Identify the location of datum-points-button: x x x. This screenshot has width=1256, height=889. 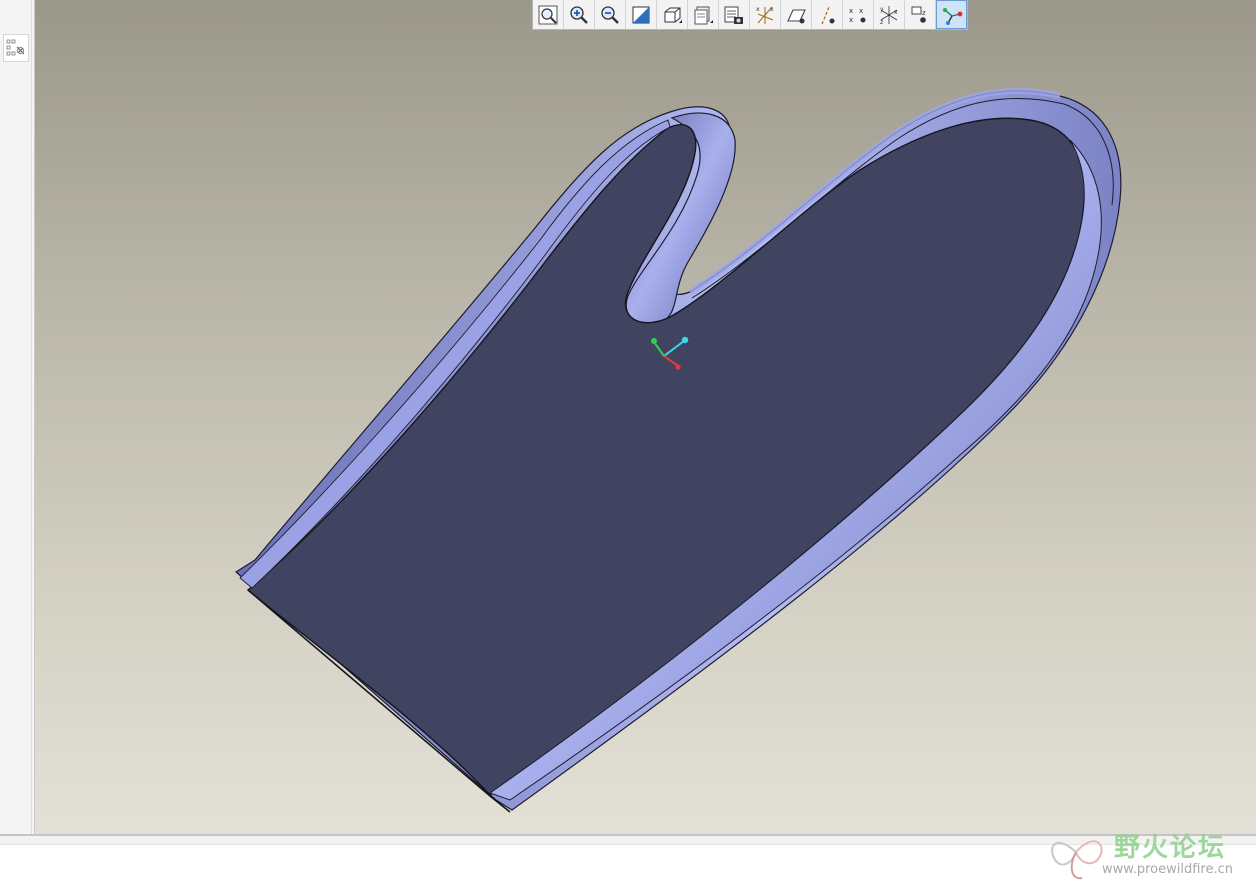
(858, 14).